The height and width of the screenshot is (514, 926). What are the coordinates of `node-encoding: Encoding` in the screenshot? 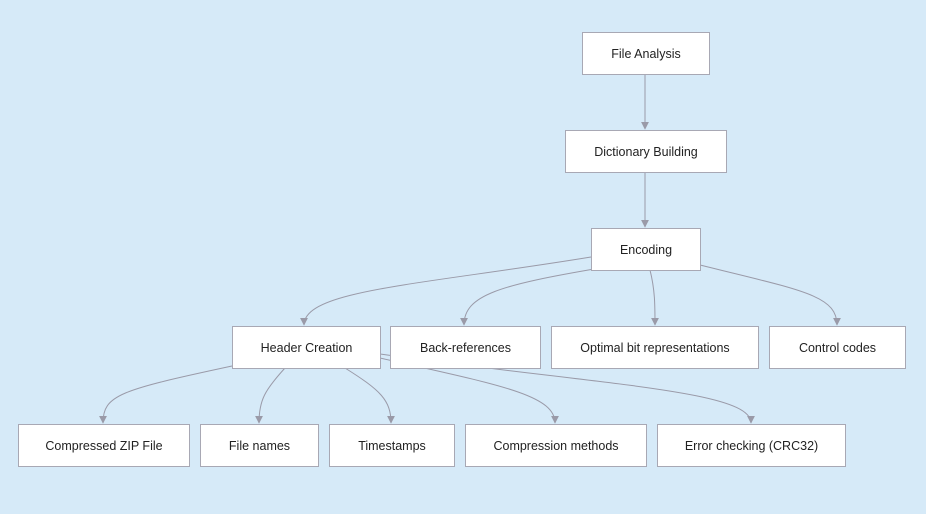 It's located at (646, 249).